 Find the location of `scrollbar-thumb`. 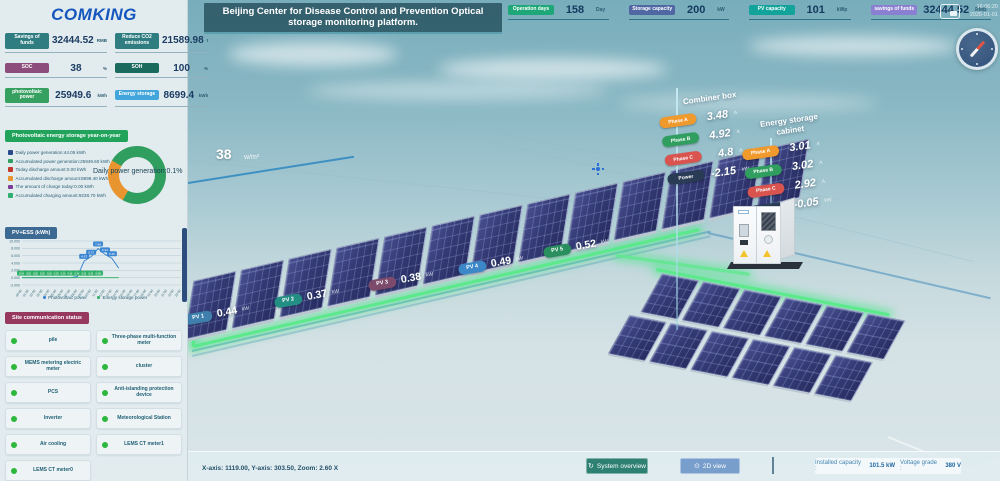

scrollbar-thumb is located at coordinates (184, 265).